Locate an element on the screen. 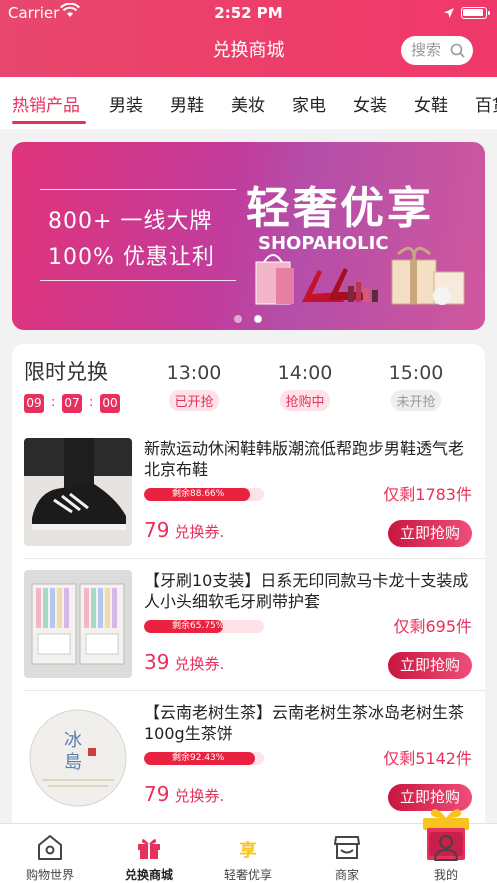  countdown-minutes: 07 is located at coordinates (72, 403).